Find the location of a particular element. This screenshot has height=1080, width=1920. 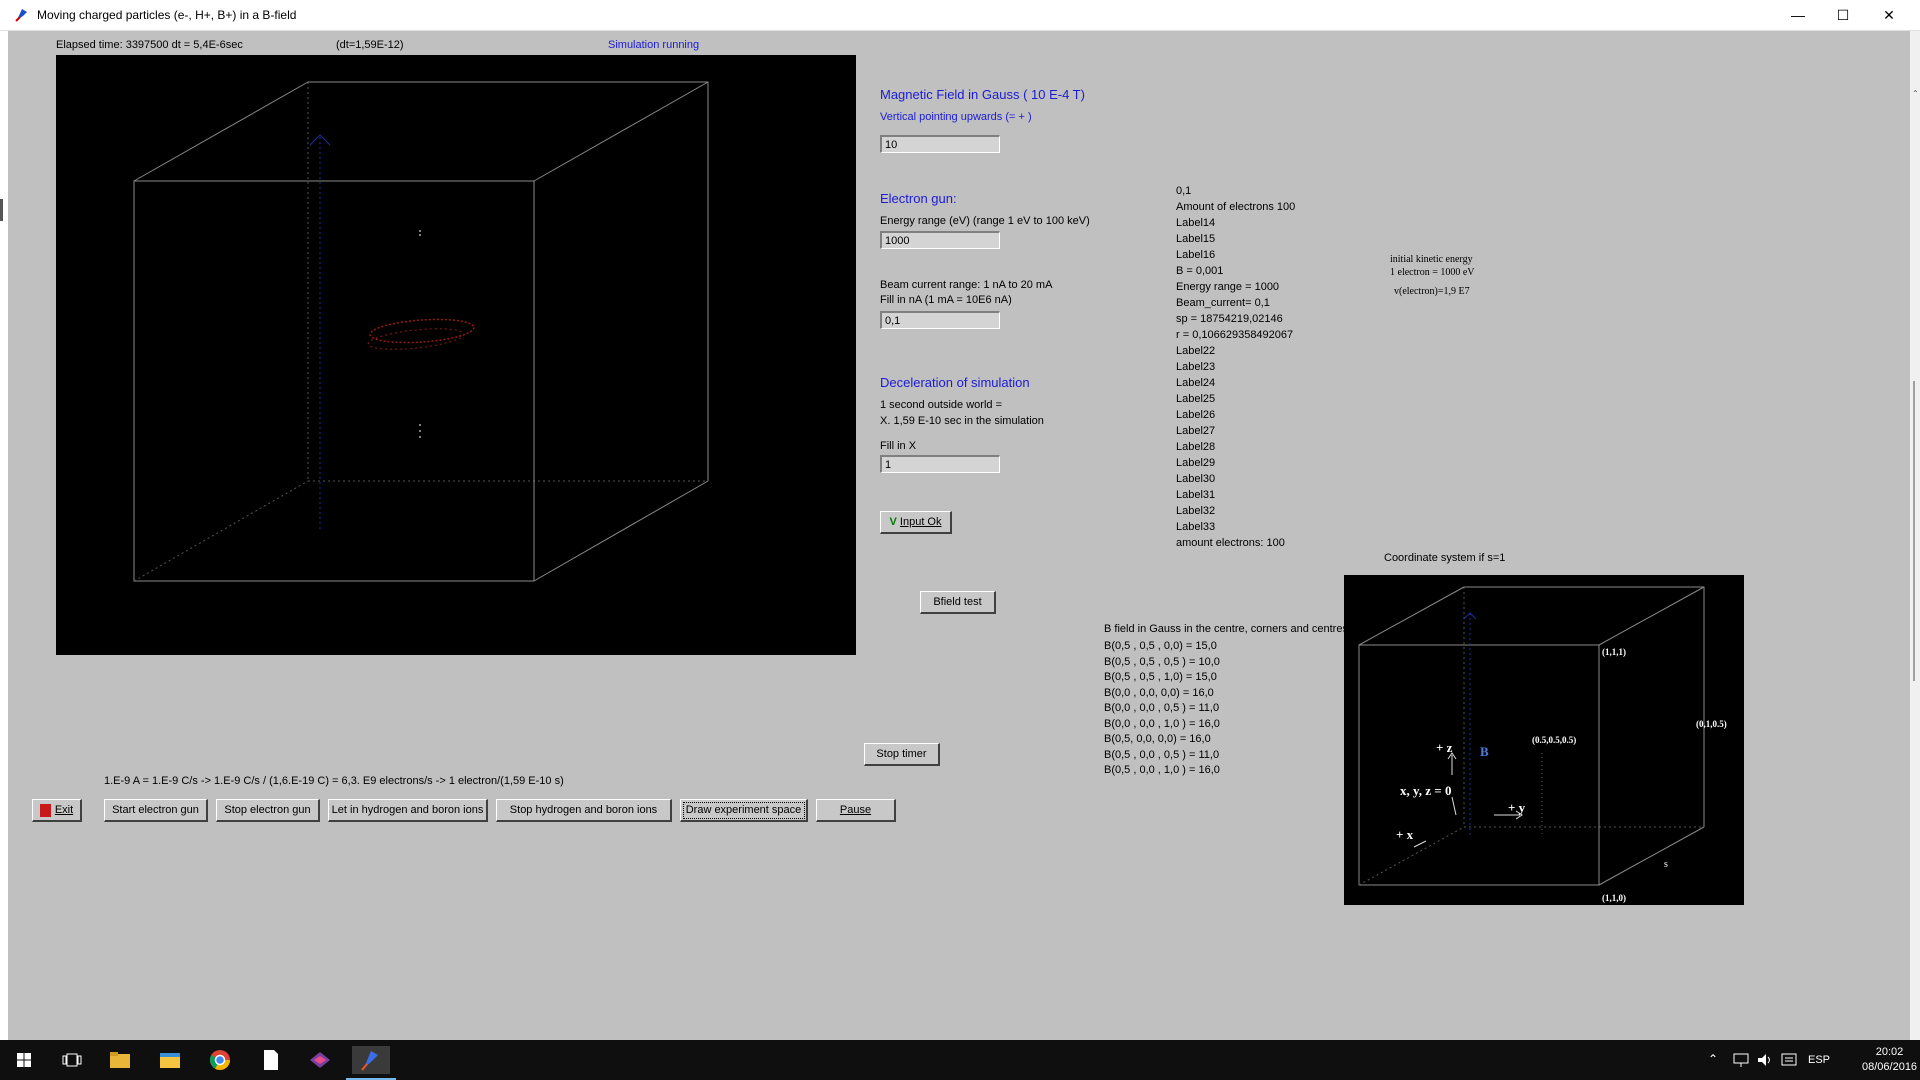

taskbar: ⌃ ESP 20:02 08/06/2016 is located at coordinates (960, 1060).